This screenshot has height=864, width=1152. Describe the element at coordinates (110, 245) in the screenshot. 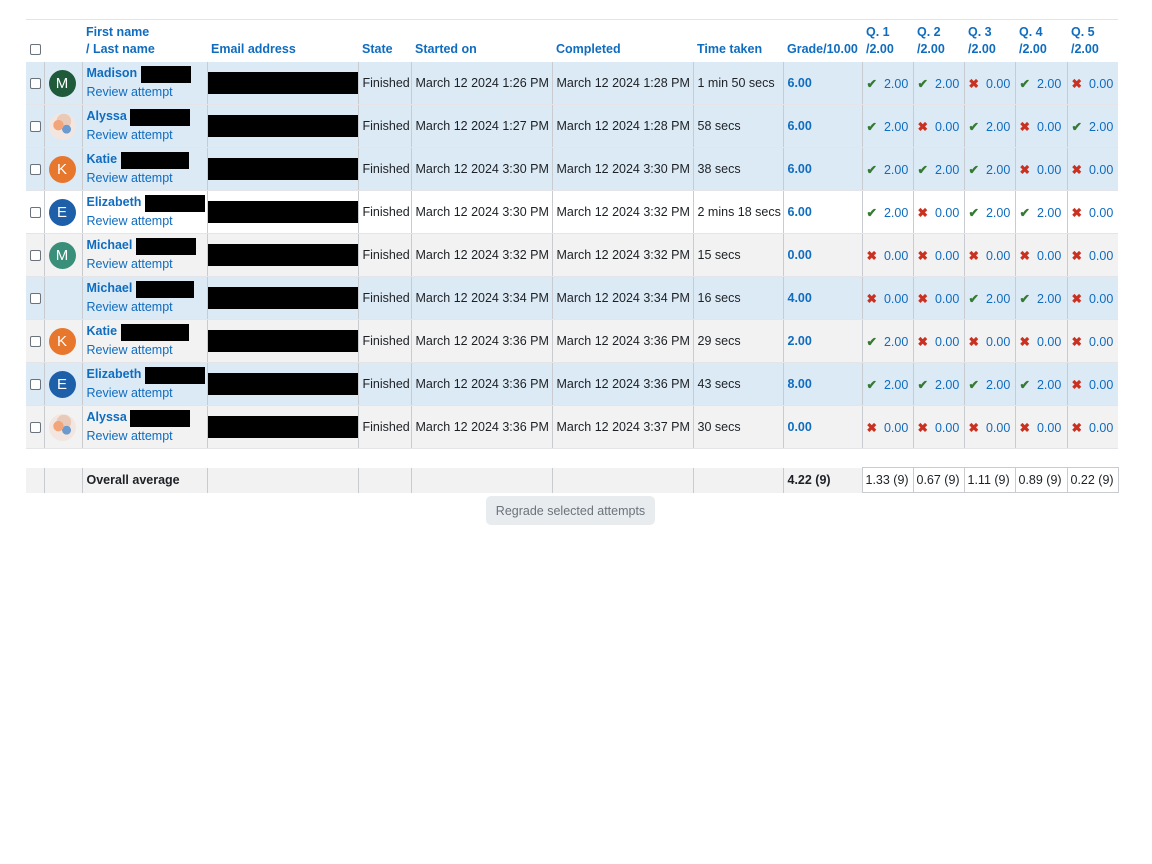

I see `user-first-name-link: Michael` at that location.